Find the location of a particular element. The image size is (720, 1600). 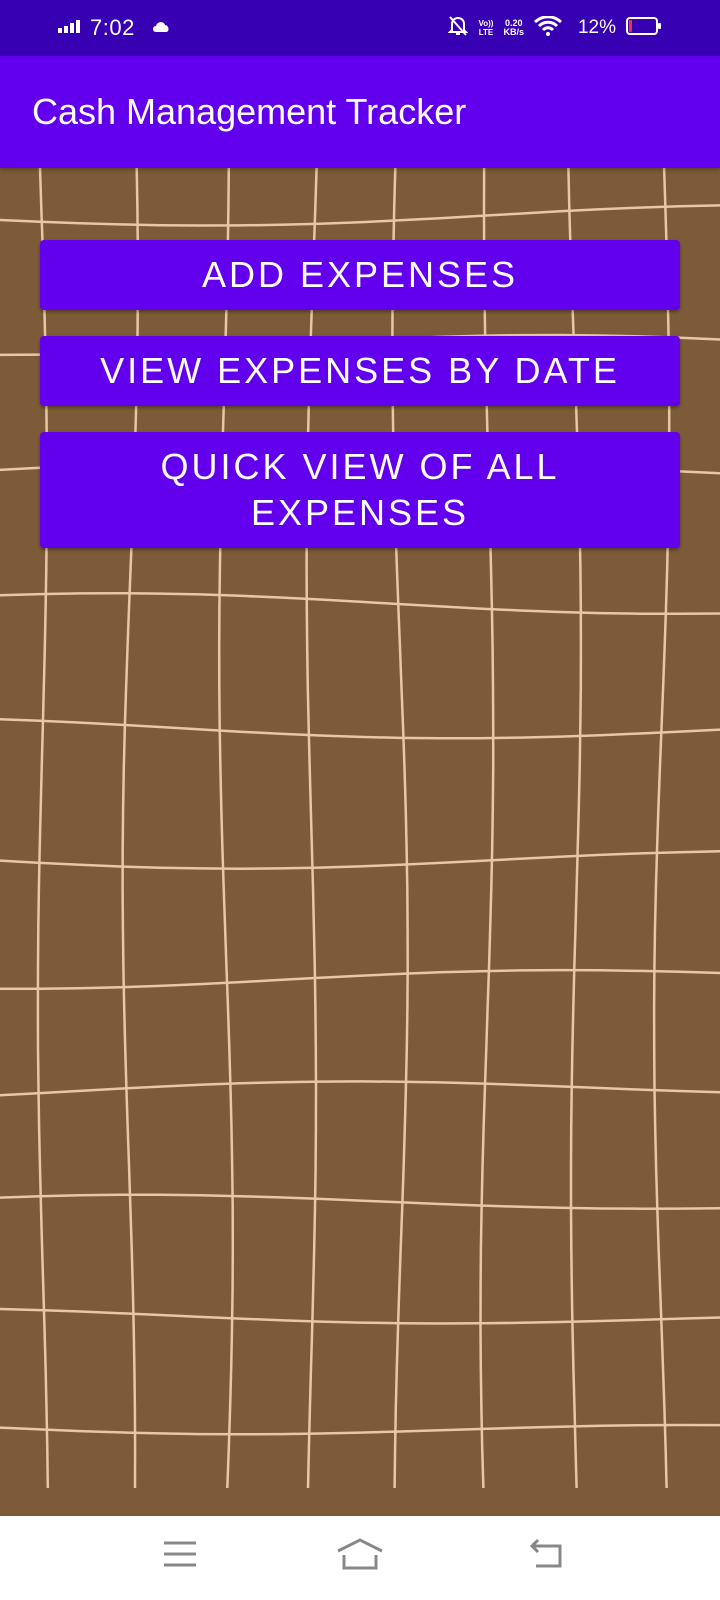

status-bar: 7:02 Vo)) LTE 0.20 KB/s 12% is located at coordinates (360, 28).